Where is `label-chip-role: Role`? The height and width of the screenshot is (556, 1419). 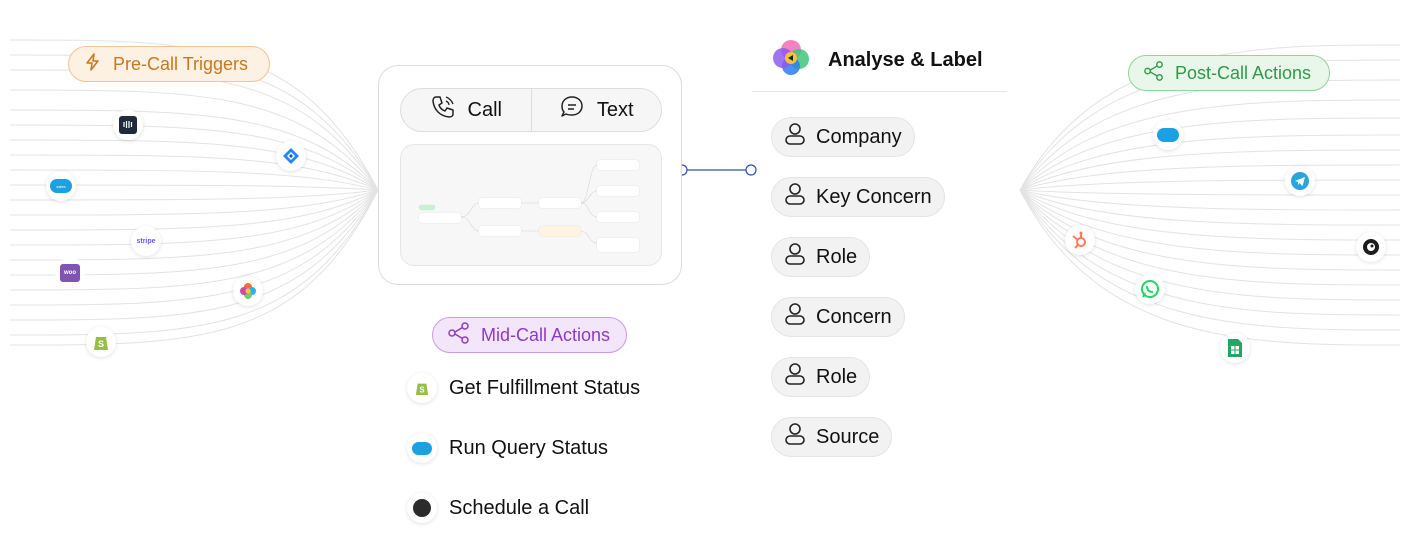 label-chip-role: Role is located at coordinates (821, 257).